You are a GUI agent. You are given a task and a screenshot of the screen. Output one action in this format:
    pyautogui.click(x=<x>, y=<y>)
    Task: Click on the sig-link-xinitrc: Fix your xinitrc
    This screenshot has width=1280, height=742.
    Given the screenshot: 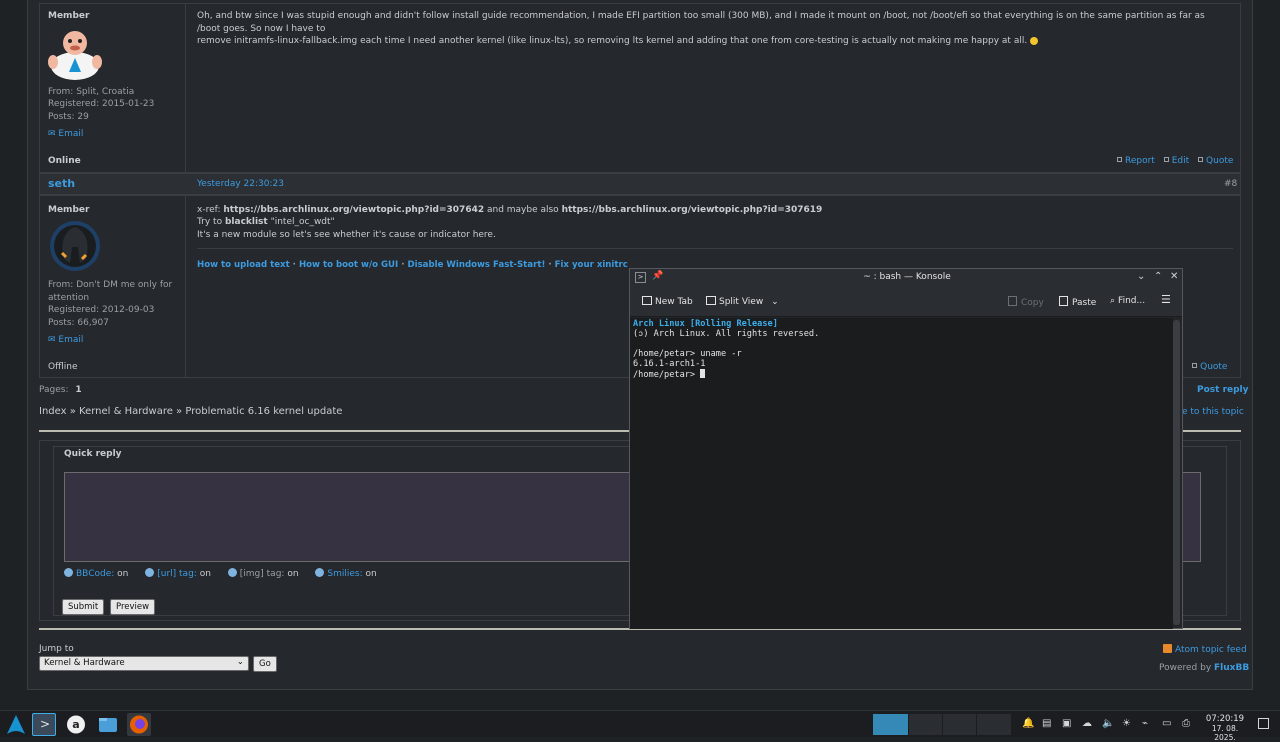 What is the action you would take?
    pyautogui.click(x=591, y=265)
    